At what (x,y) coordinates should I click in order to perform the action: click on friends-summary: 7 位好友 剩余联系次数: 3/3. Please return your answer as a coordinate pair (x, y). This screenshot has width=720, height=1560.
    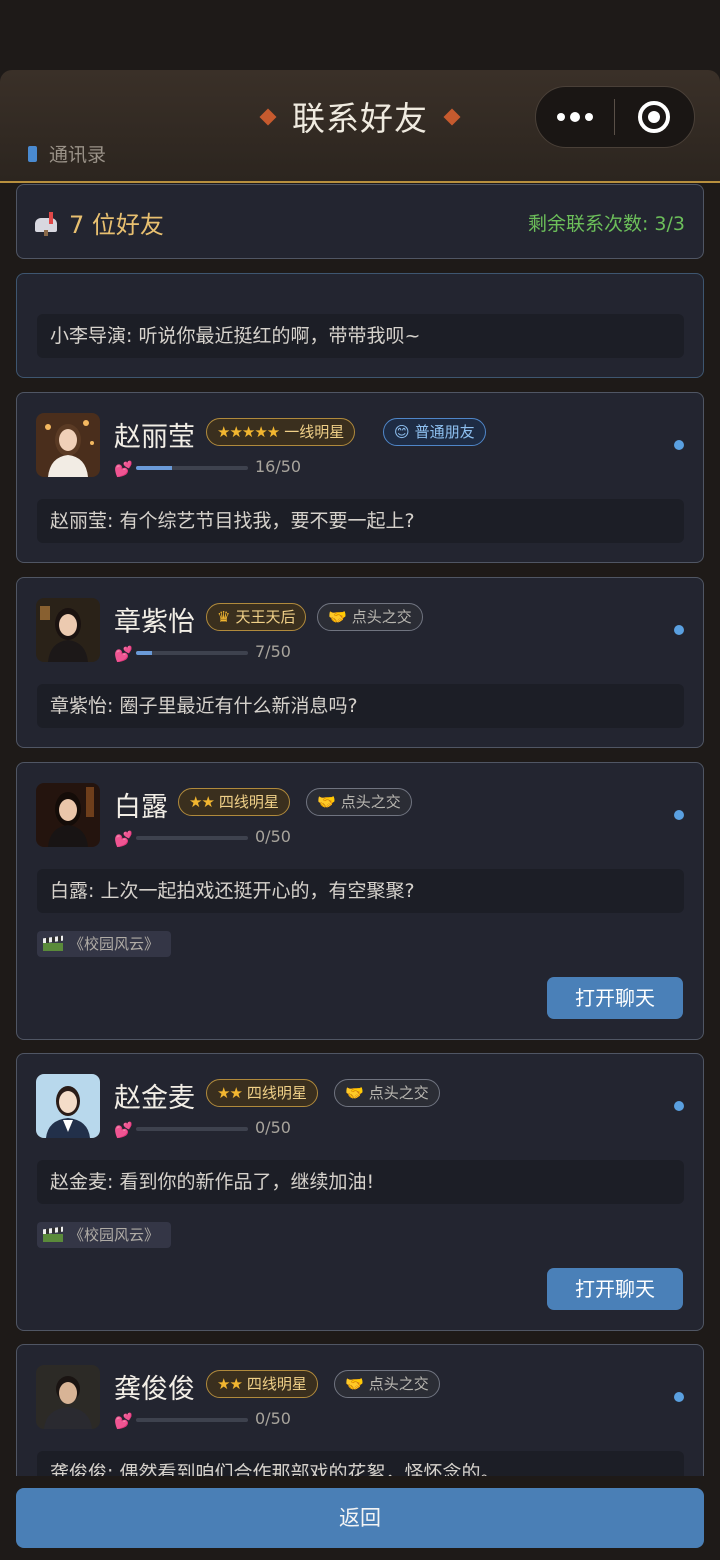
    Looking at the image, I should click on (360, 221).